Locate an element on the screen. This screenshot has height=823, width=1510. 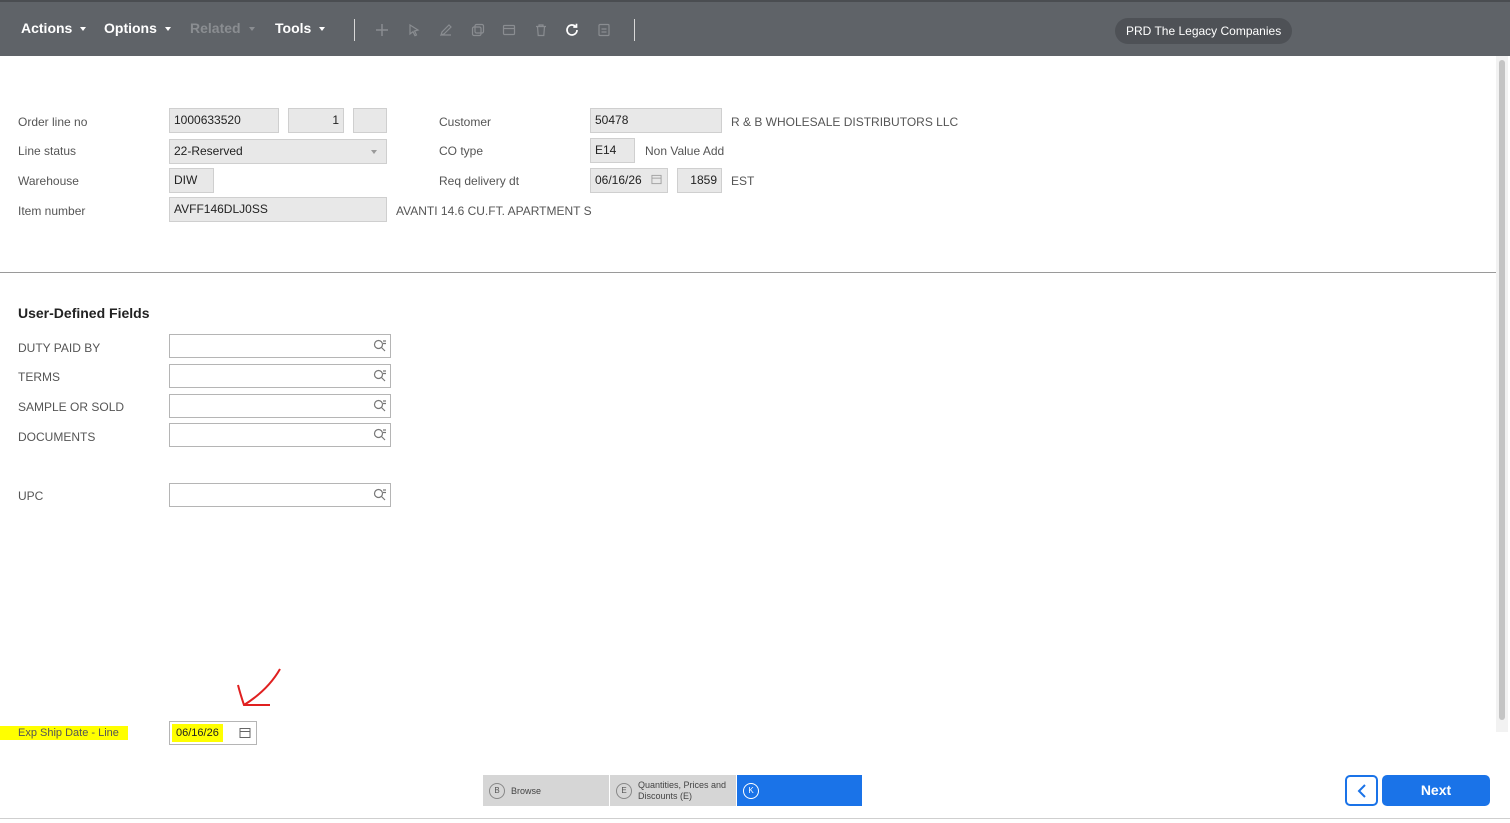
options-menu-label: Options is located at coordinates (130, 28).